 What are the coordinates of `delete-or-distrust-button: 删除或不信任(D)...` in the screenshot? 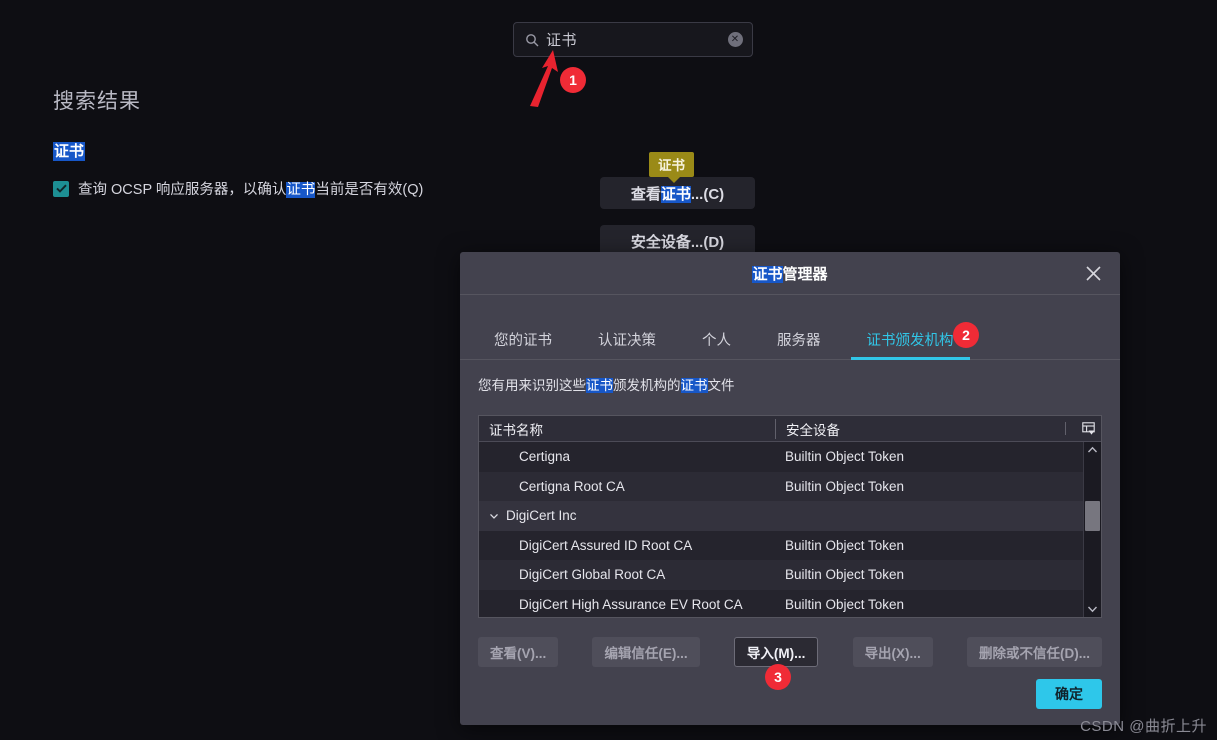 It's located at (1034, 652).